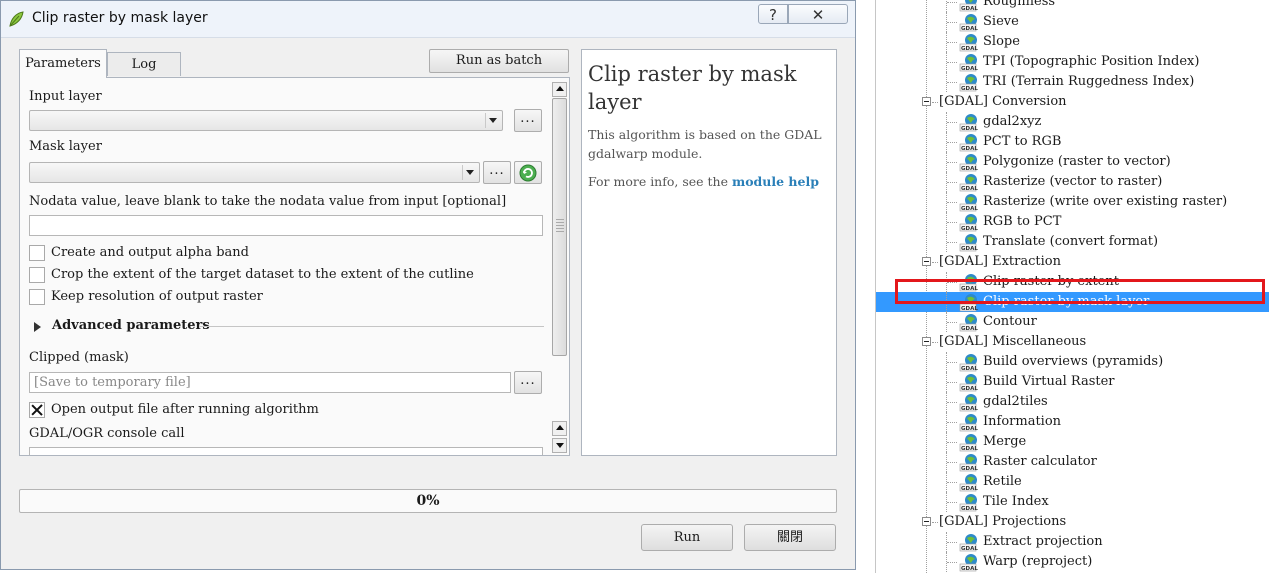  I want to click on tree-item: GDAL gdal2tiles, so click(1072, 402).